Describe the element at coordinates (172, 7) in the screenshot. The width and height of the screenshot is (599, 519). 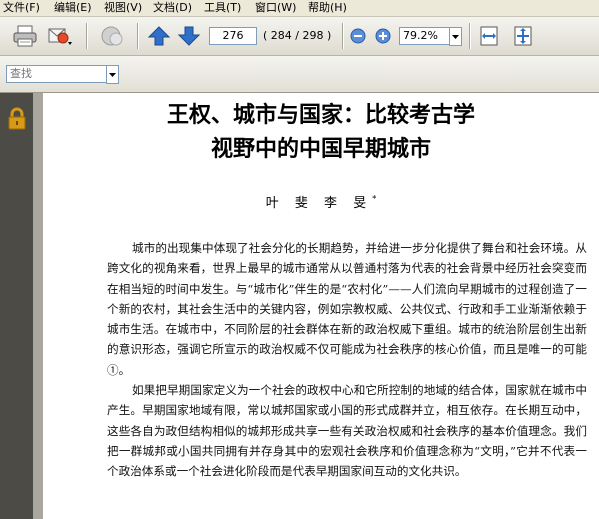
I see `menu-document: 文档(D)` at that location.